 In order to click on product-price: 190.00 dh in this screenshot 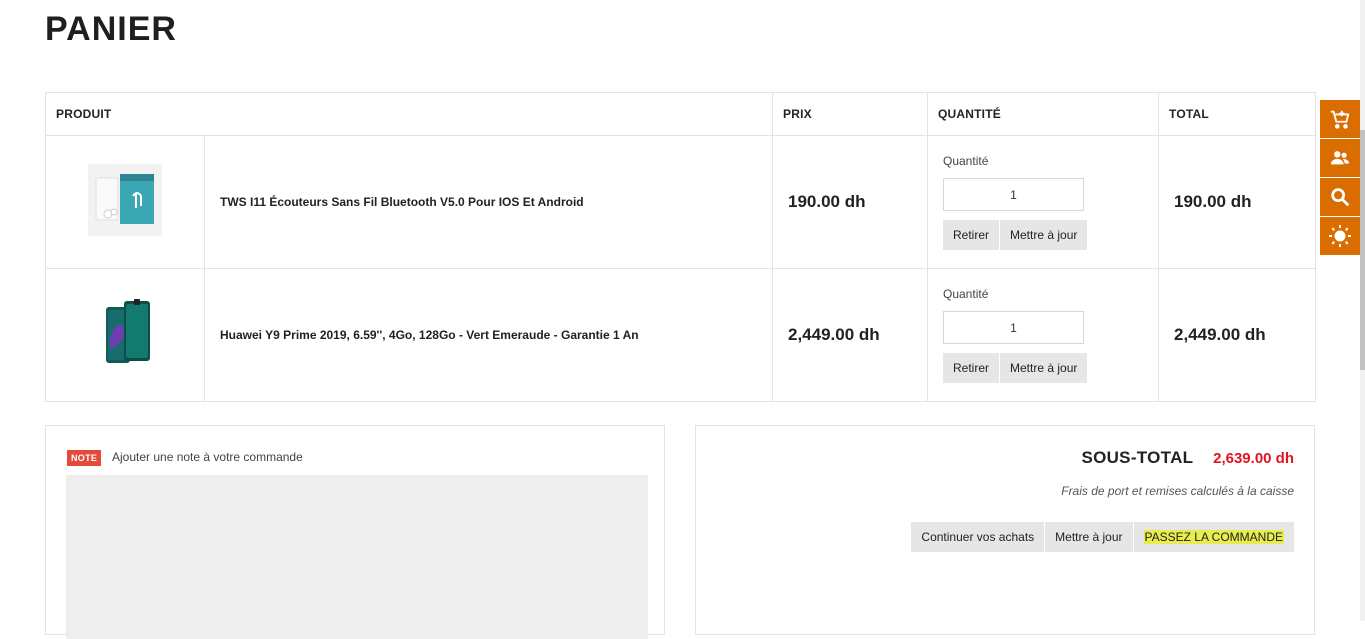, I will do `click(850, 202)`.